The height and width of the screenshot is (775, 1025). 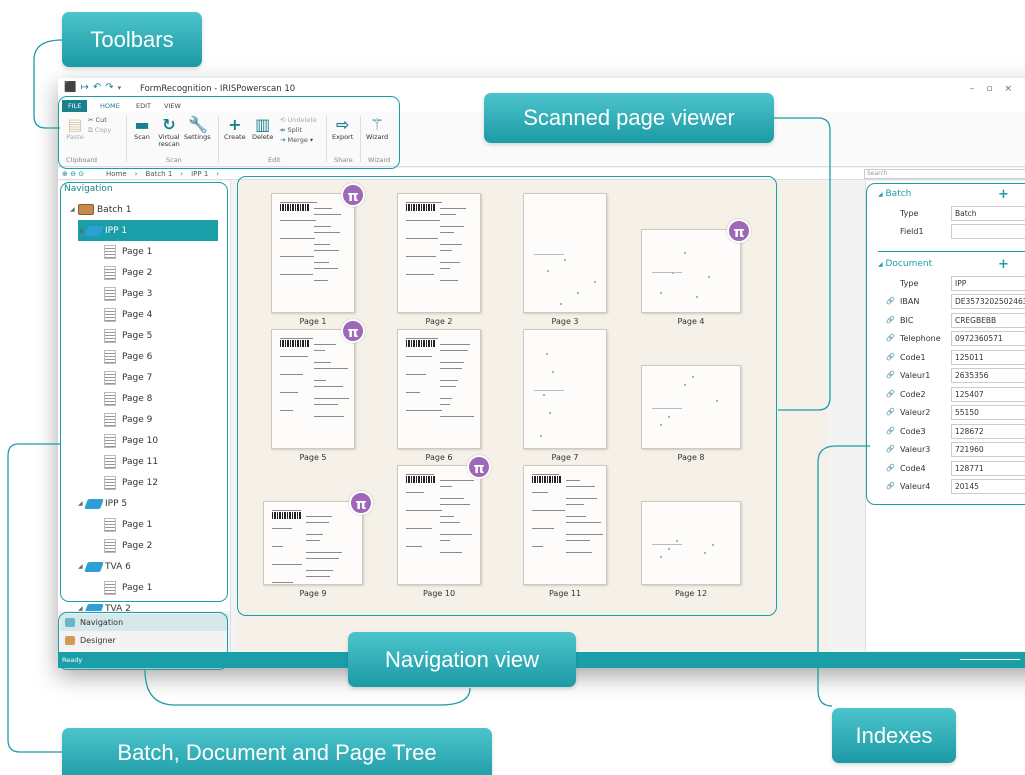 What do you see at coordinates (132, 39) in the screenshot?
I see `callout-toolbars: Toolbars` at bounding box center [132, 39].